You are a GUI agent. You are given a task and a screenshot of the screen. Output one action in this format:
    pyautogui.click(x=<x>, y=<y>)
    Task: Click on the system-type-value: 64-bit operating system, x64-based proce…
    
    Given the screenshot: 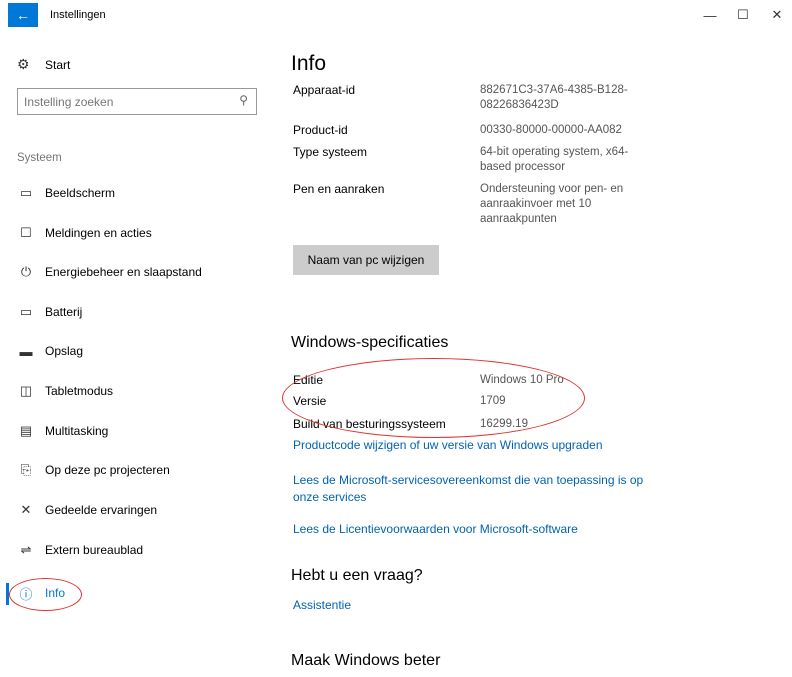 What is the action you would take?
    pyautogui.click(x=554, y=159)
    